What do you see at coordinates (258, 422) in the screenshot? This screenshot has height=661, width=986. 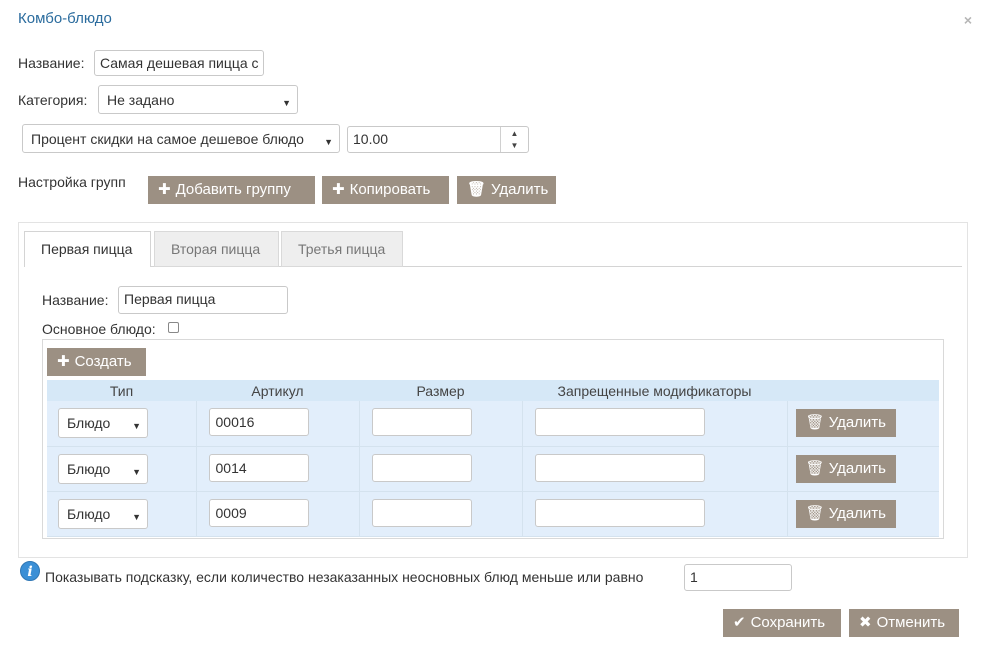 I see `article-input: 00016` at bounding box center [258, 422].